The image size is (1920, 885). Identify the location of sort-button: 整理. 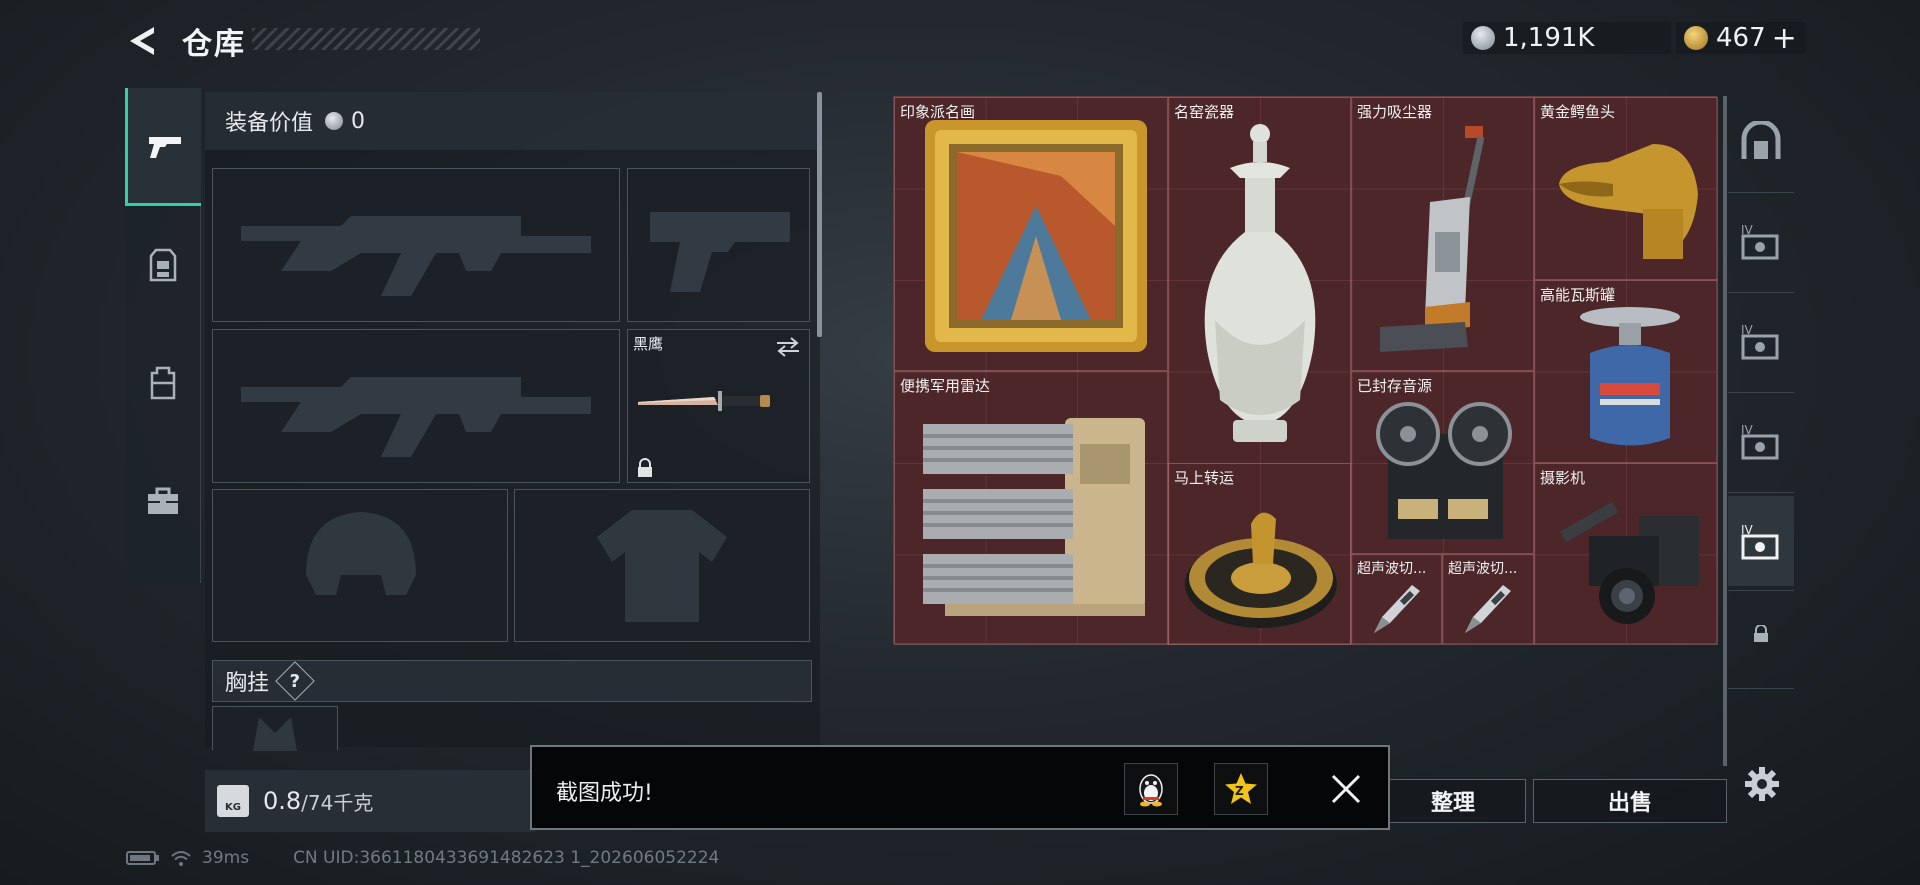
(1453, 801).